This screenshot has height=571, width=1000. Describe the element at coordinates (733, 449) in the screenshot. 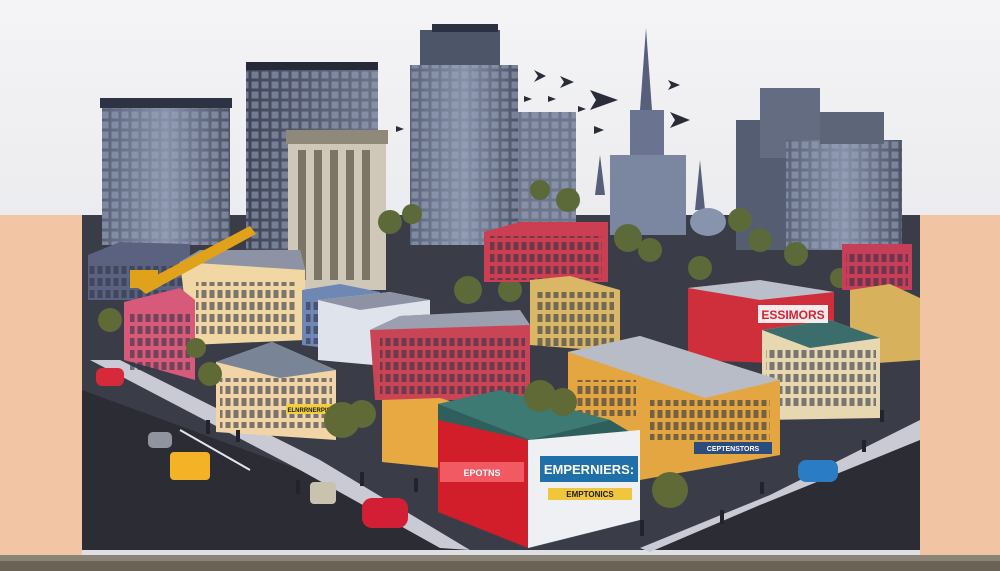

I see `side-sign: CEPTENSTORS` at that location.